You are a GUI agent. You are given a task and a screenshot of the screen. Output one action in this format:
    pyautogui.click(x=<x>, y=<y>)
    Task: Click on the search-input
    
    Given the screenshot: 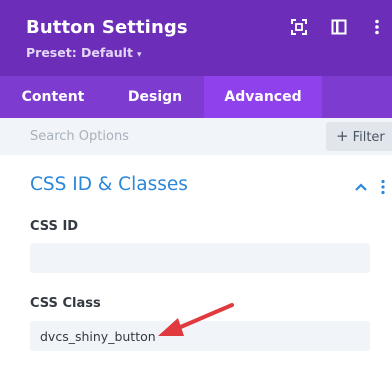 What is the action you would take?
    pyautogui.click(x=164, y=136)
    